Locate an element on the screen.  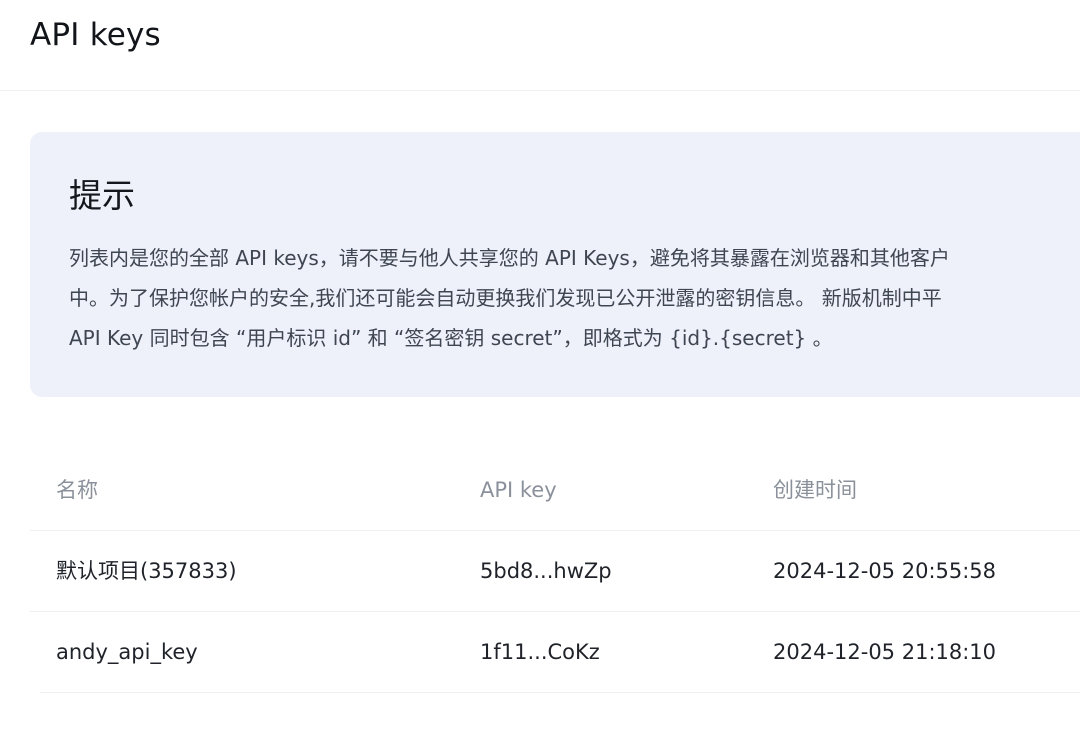
column-header-created: 创建时间 is located at coordinates (815, 490).